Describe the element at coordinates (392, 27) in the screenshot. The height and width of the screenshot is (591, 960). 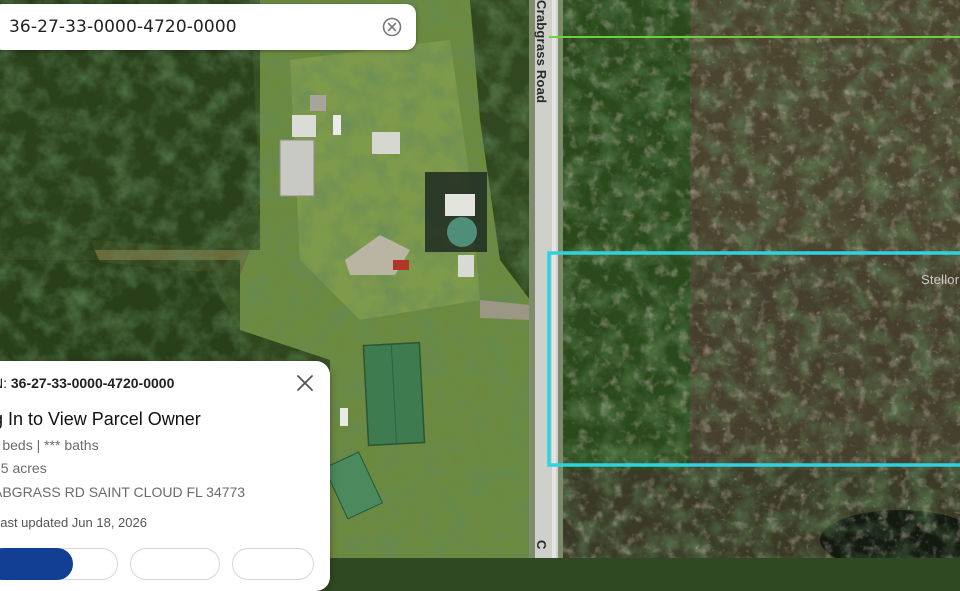
I see `close-circle-icon` at that location.